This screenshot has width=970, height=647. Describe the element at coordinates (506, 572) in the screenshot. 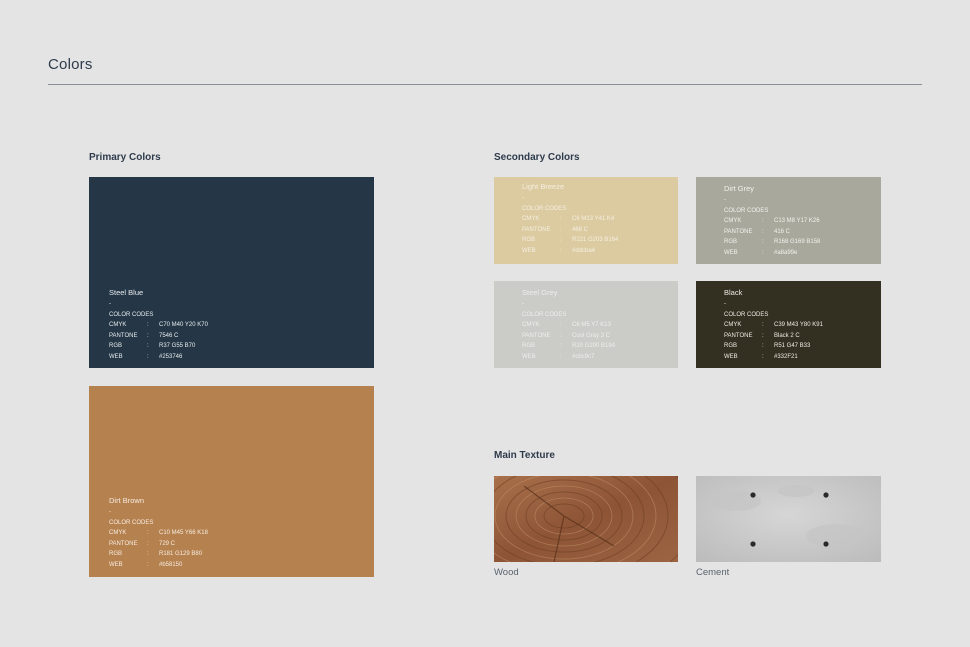

I see `texture-label-wood: Wood` at that location.